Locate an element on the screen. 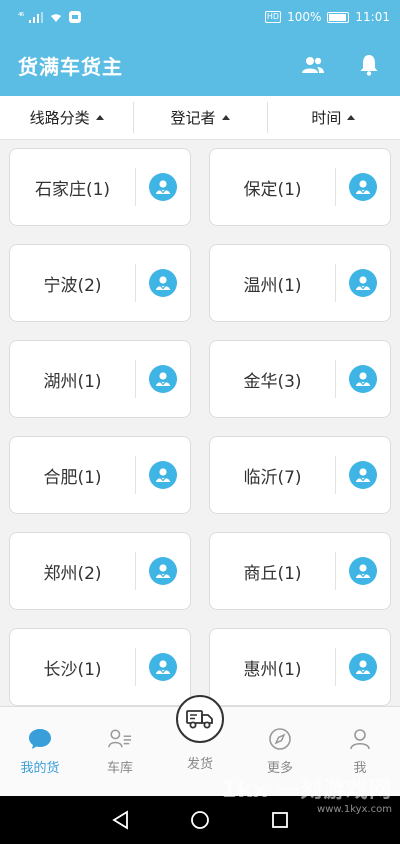 The image size is (400, 844). city-card: 金华(3) is located at coordinates (300, 379).